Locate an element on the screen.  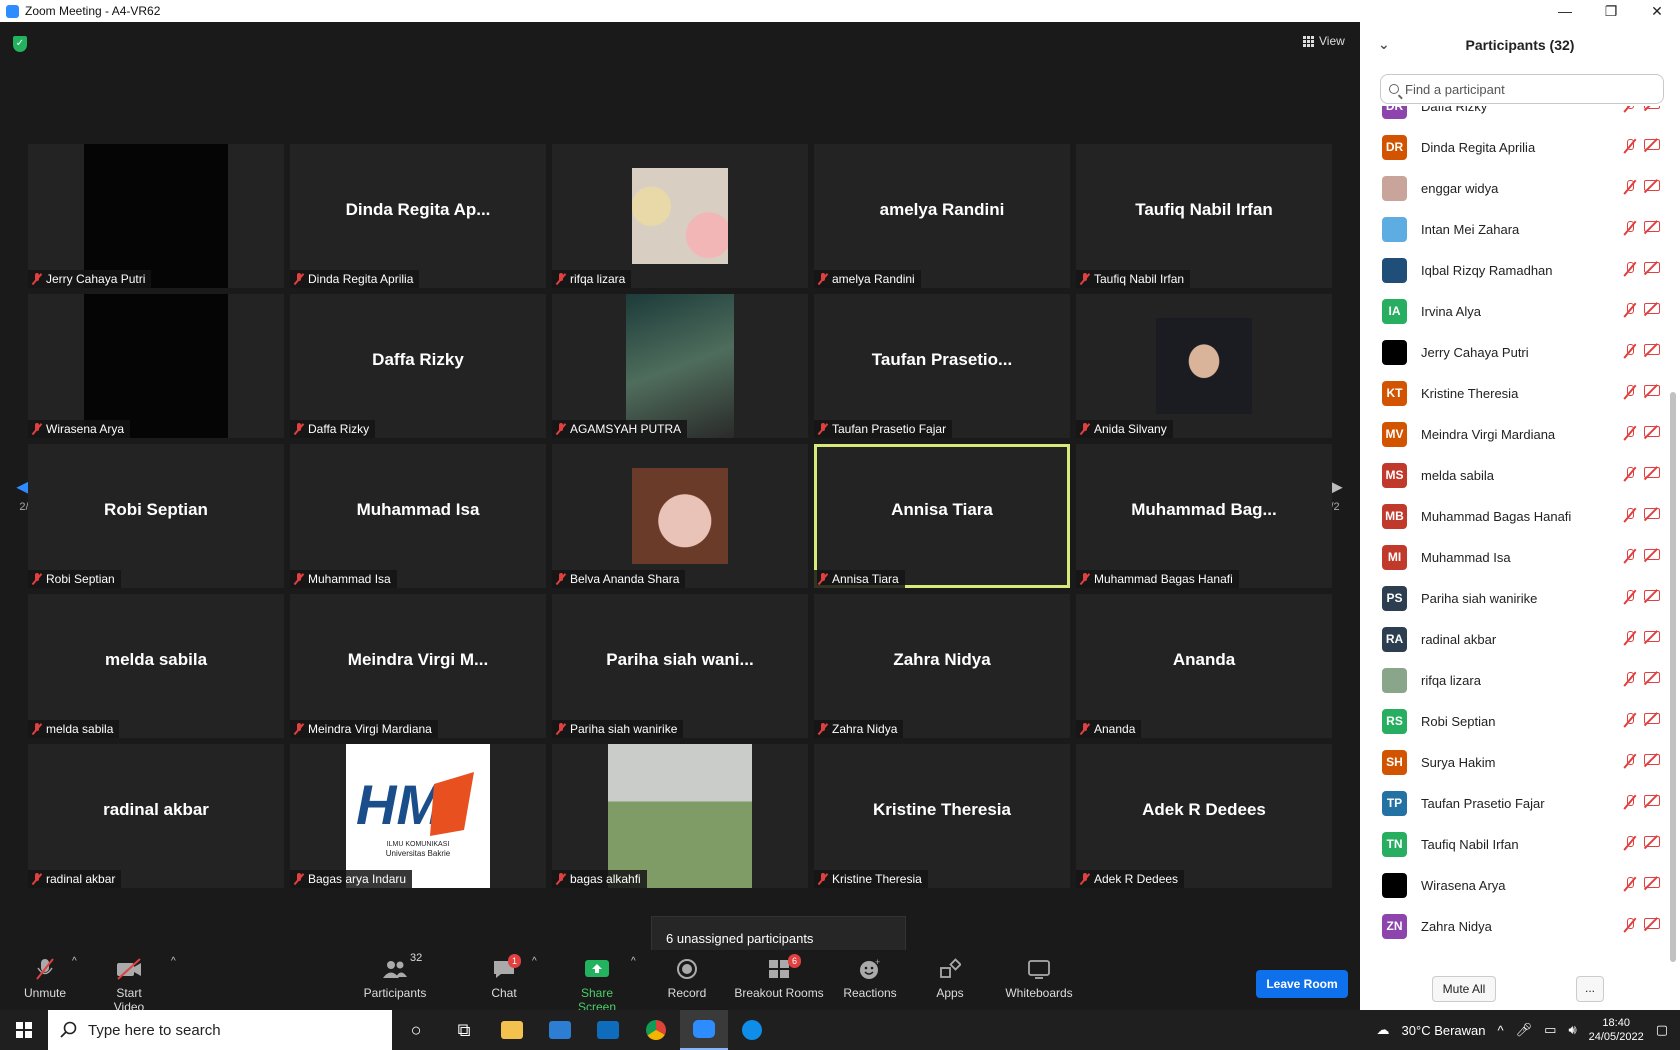
video-tile: Anida Silvany is located at coordinates (1204, 366).